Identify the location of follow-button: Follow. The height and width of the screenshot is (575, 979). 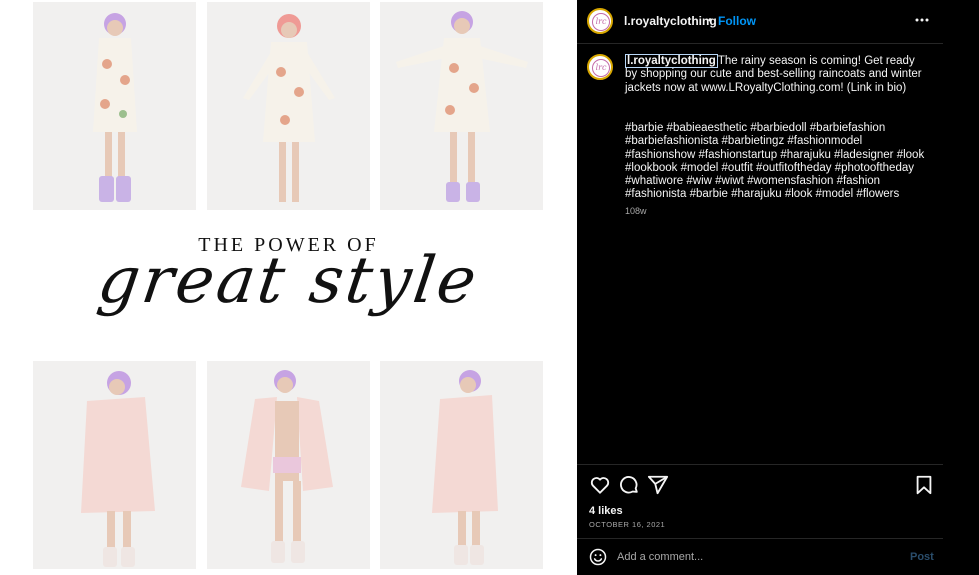
(737, 21).